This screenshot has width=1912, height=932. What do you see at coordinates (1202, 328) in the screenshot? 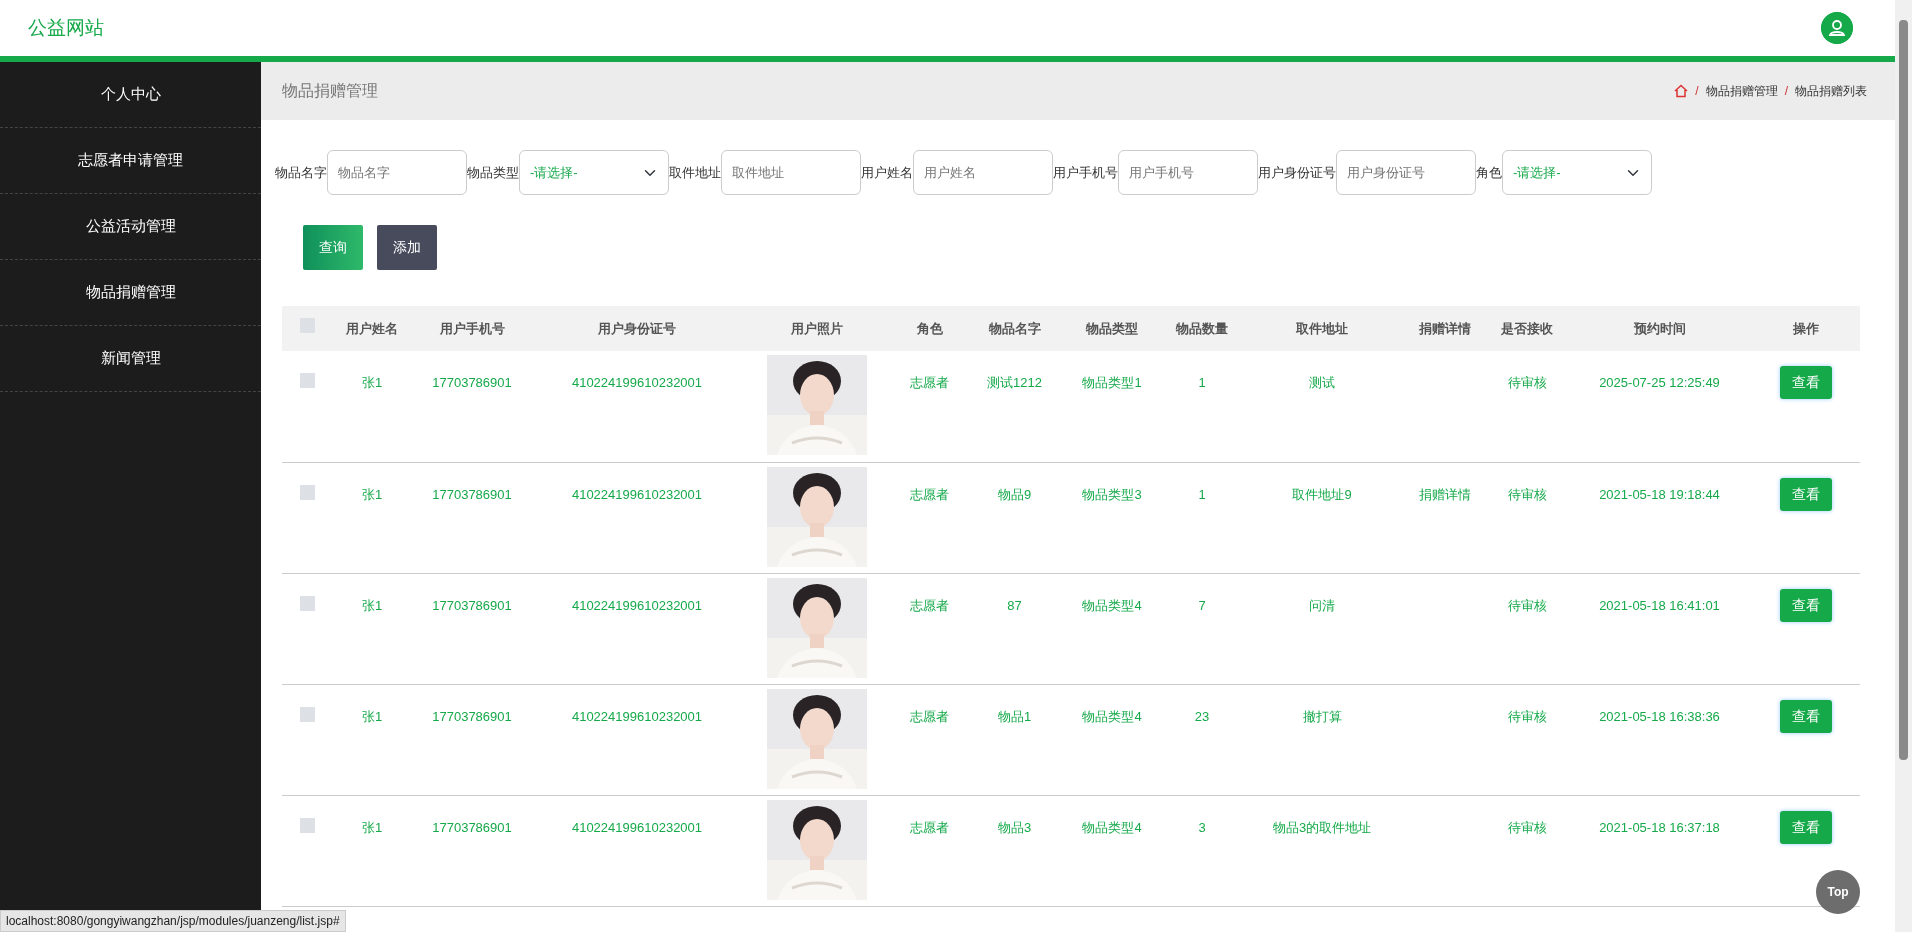
I see `column-header: 物品数量` at bounding box center [1202, 328].